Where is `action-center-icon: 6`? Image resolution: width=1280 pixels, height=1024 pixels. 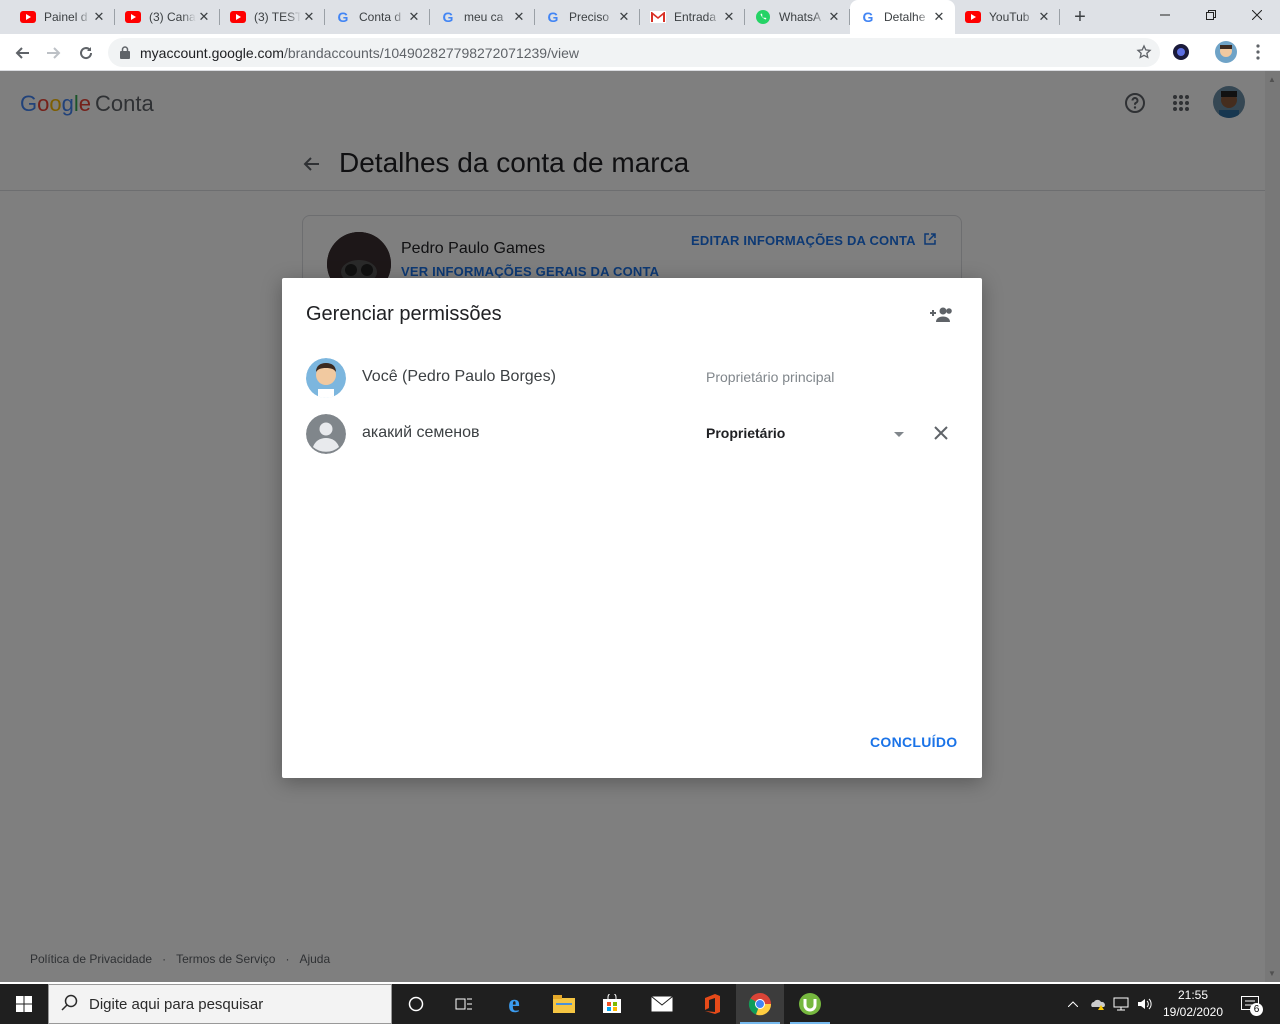
action-center-icon: 6 is located at coordinates (1250, 1004).